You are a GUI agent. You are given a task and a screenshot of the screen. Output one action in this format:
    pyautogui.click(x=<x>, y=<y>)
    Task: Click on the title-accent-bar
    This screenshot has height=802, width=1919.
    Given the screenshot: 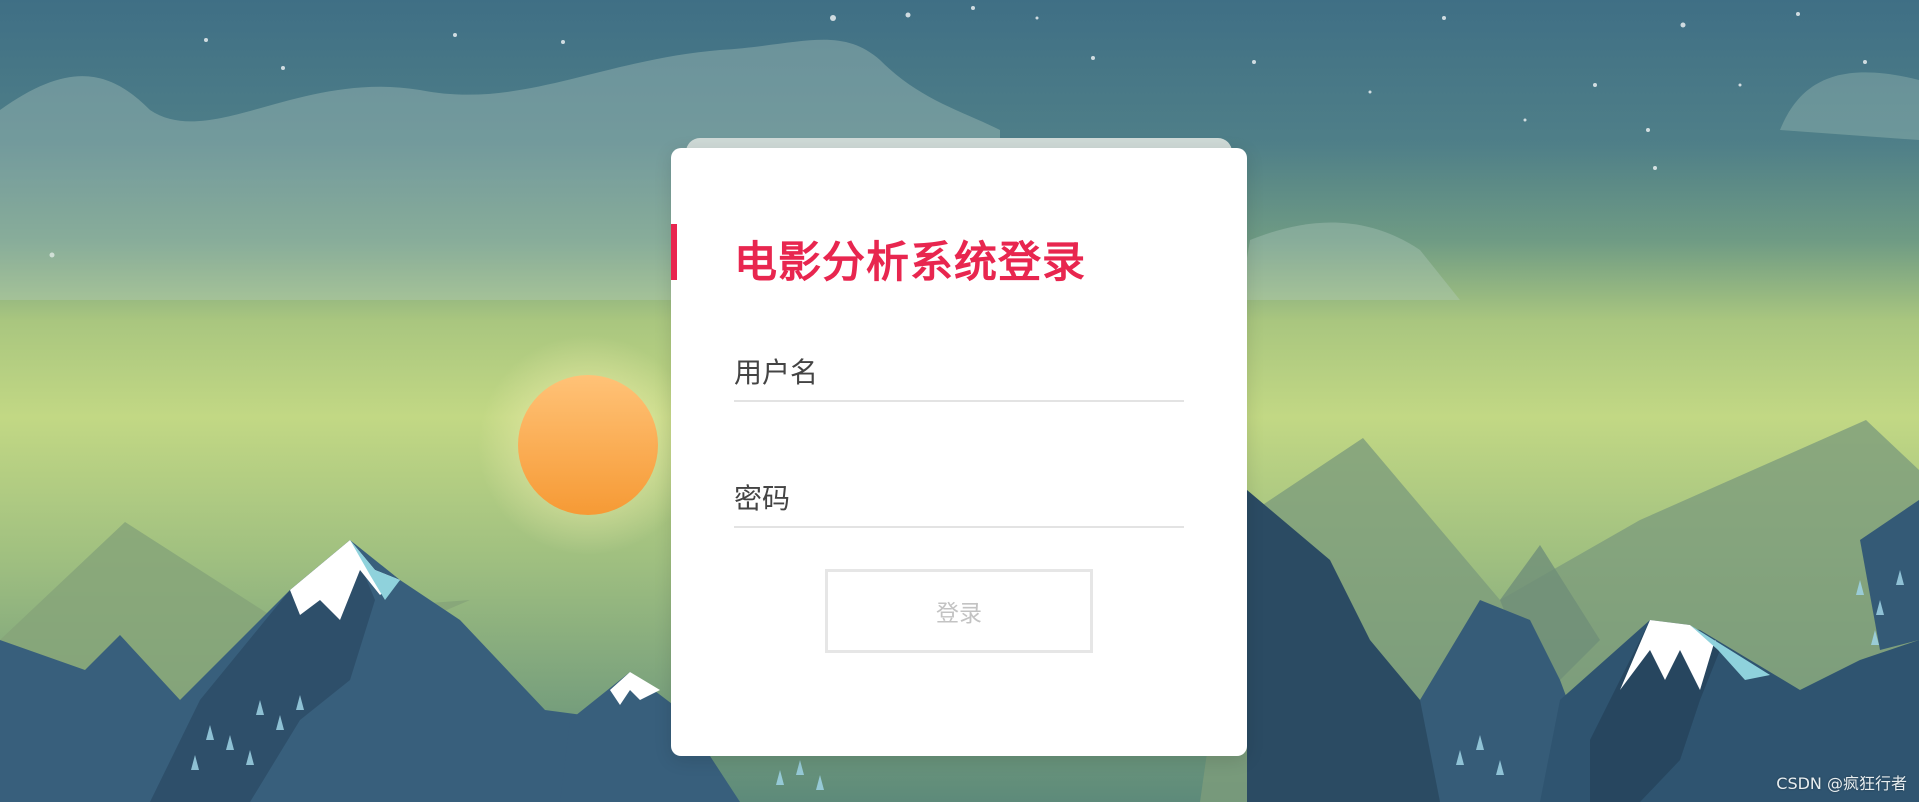 What is the action you would take?
    pyautogui.click(x=674, y=252)
    